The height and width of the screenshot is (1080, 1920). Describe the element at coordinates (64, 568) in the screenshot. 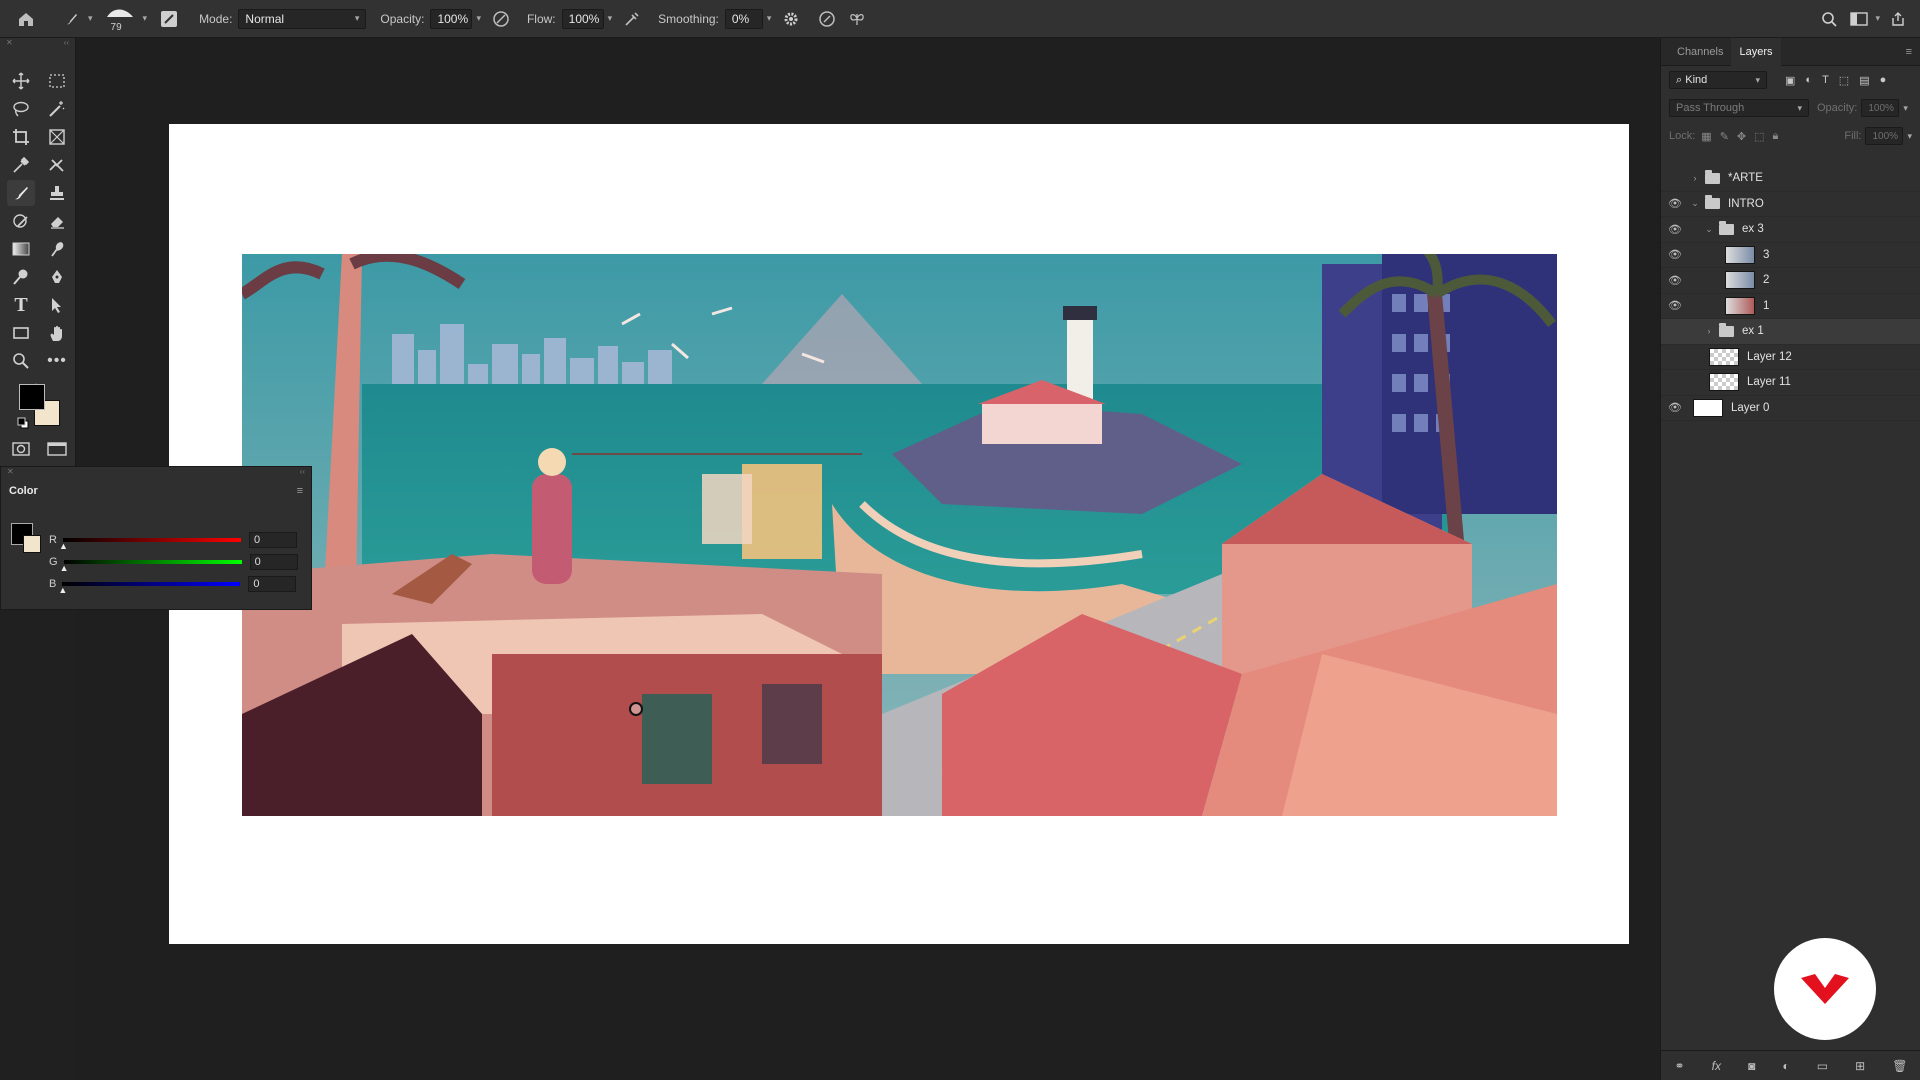

I see `green-slider-thumb-icon: ▲` at that location.